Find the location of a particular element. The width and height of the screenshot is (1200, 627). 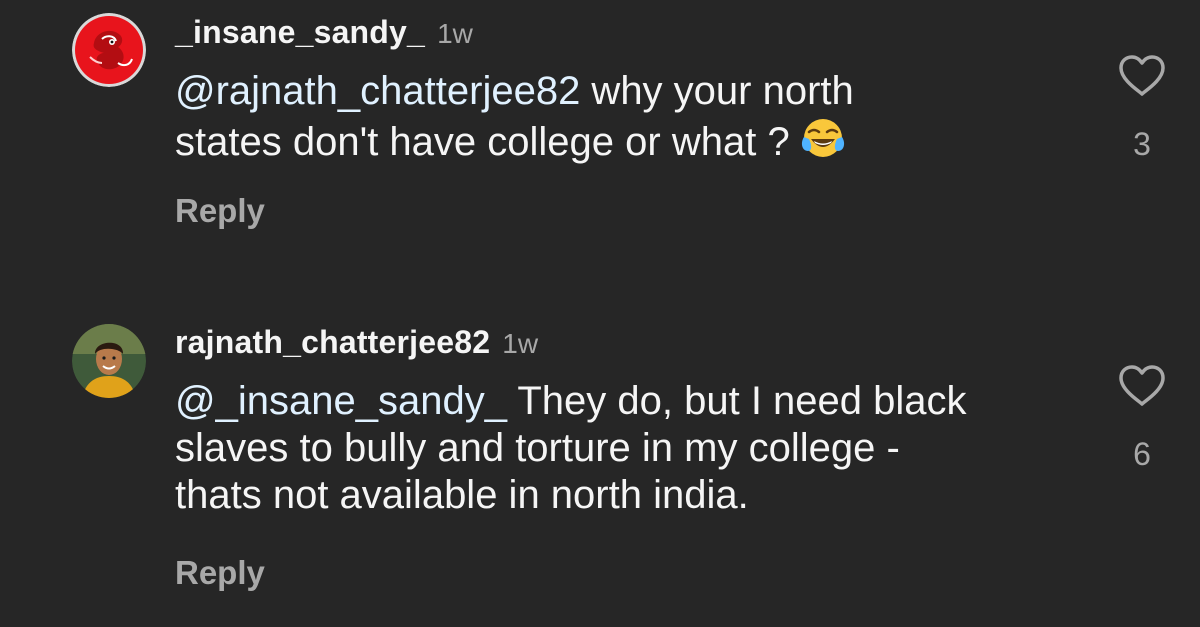

like-control: 3 is located at coordinates (1142, 108).